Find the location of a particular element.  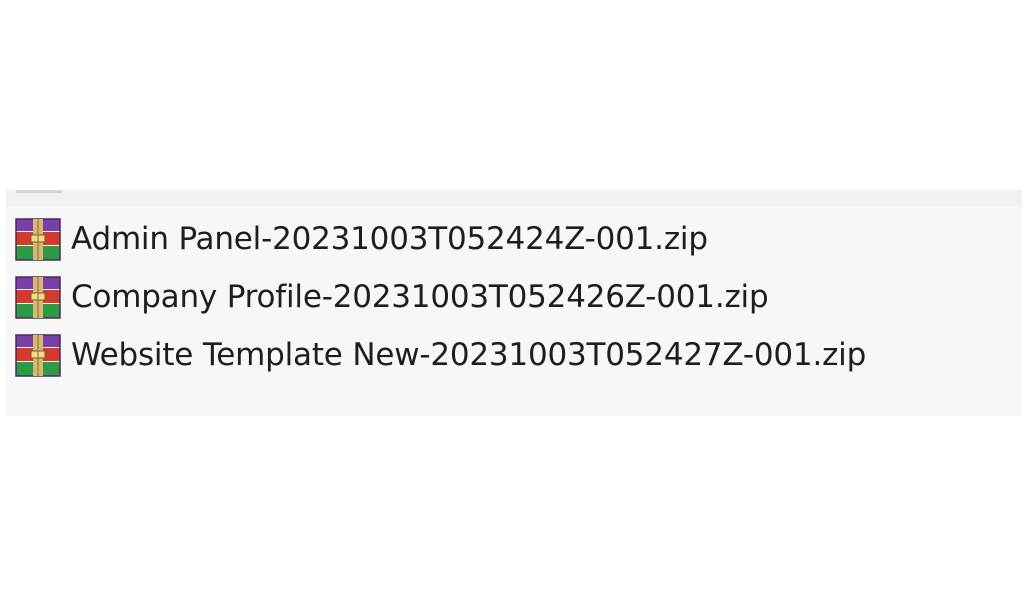

list-header is located at coordinates (514, 198).